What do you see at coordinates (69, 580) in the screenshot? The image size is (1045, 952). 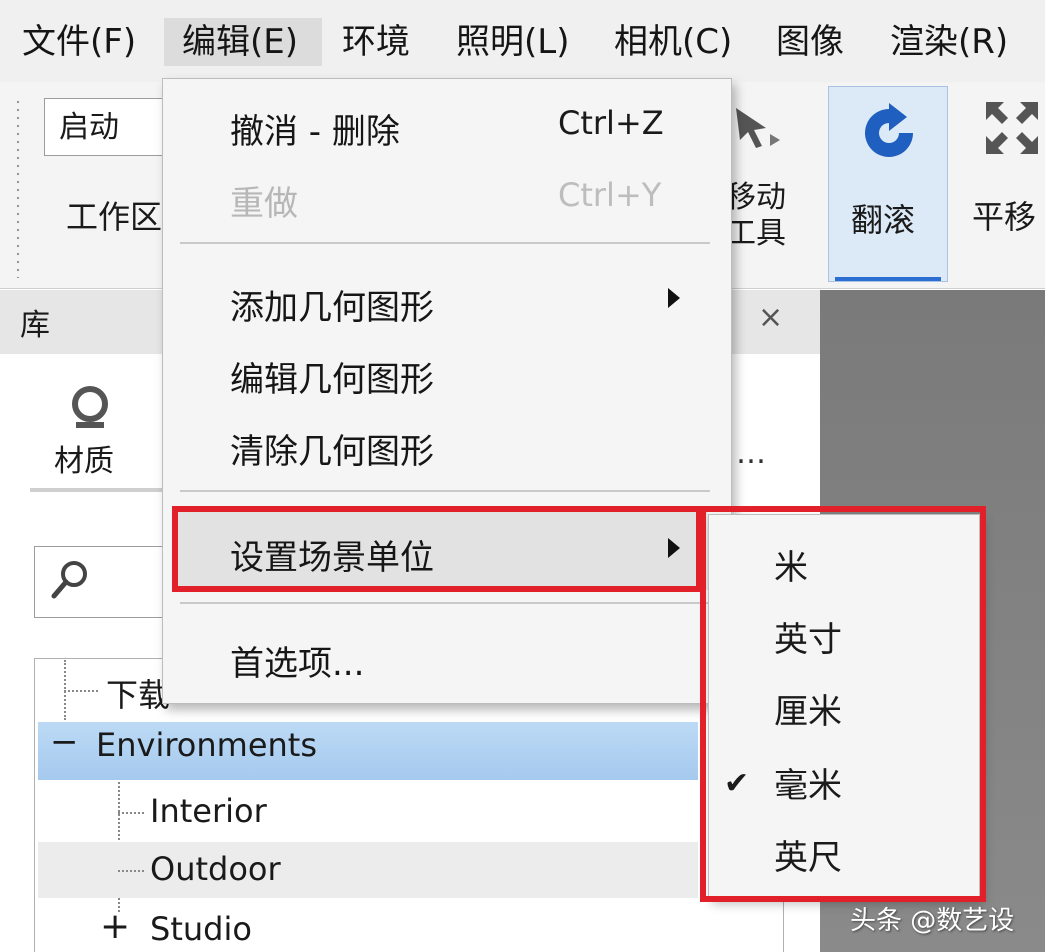 I see `search-icon` at bounding box center [69, 580].